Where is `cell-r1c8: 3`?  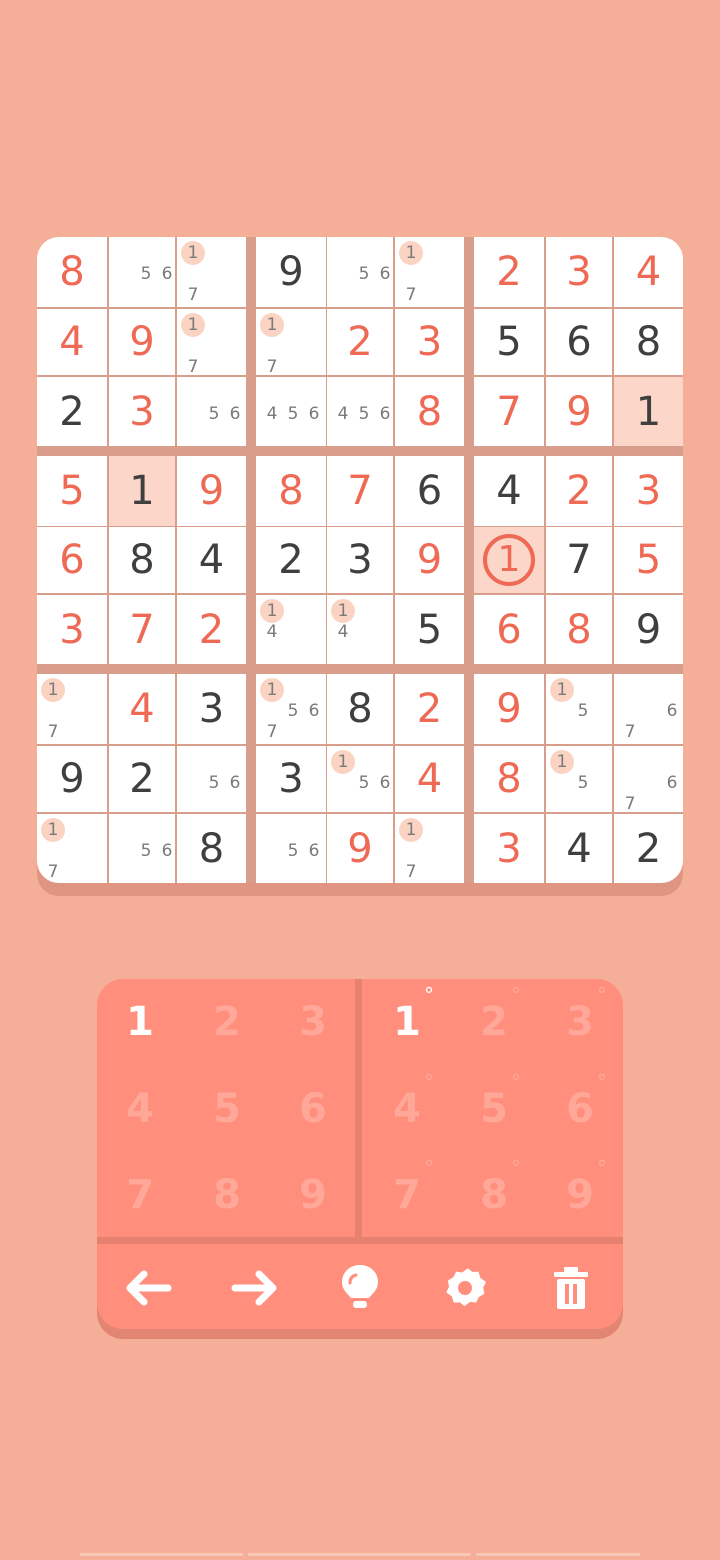
cell-r1c8: 3 is located at coordinates (579, 272).